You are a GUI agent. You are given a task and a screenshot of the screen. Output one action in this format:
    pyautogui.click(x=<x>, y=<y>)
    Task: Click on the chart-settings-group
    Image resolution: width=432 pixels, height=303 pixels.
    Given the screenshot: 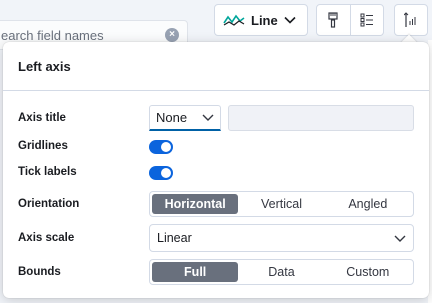 What is the action you would take?
    pyautogui.click(x=350, y=20)
    